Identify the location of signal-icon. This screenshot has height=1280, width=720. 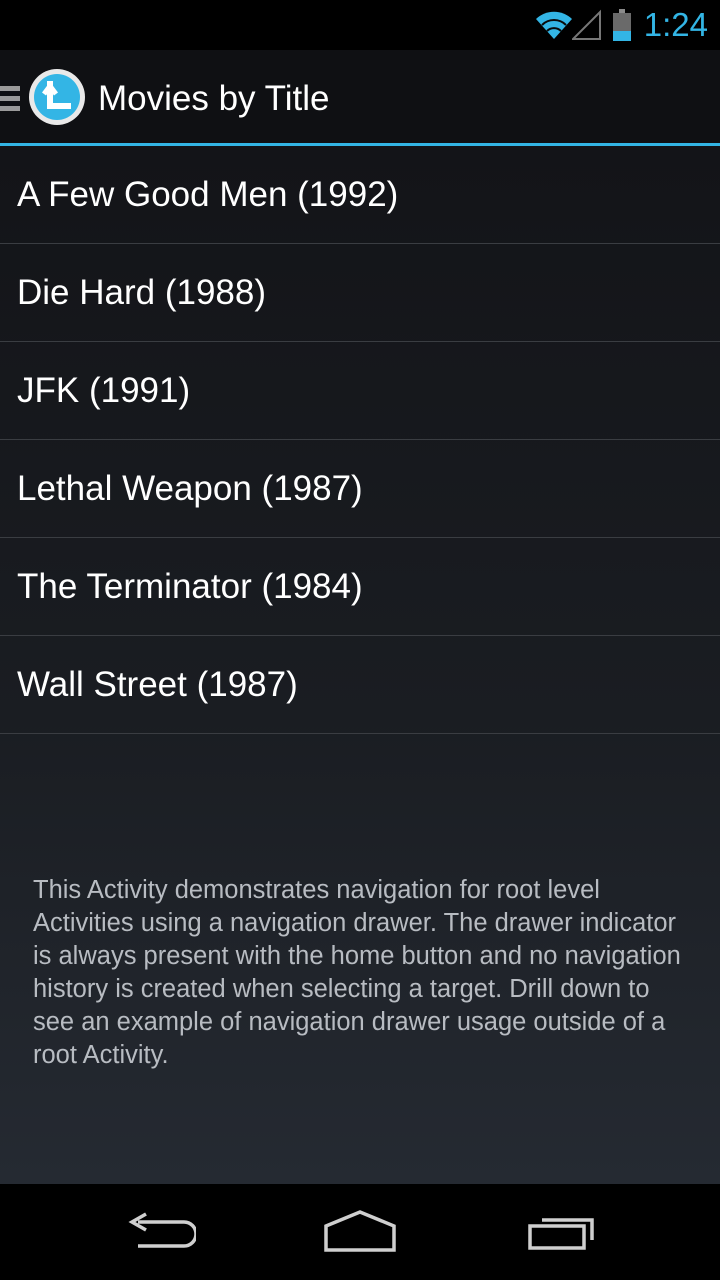
(586, 24).